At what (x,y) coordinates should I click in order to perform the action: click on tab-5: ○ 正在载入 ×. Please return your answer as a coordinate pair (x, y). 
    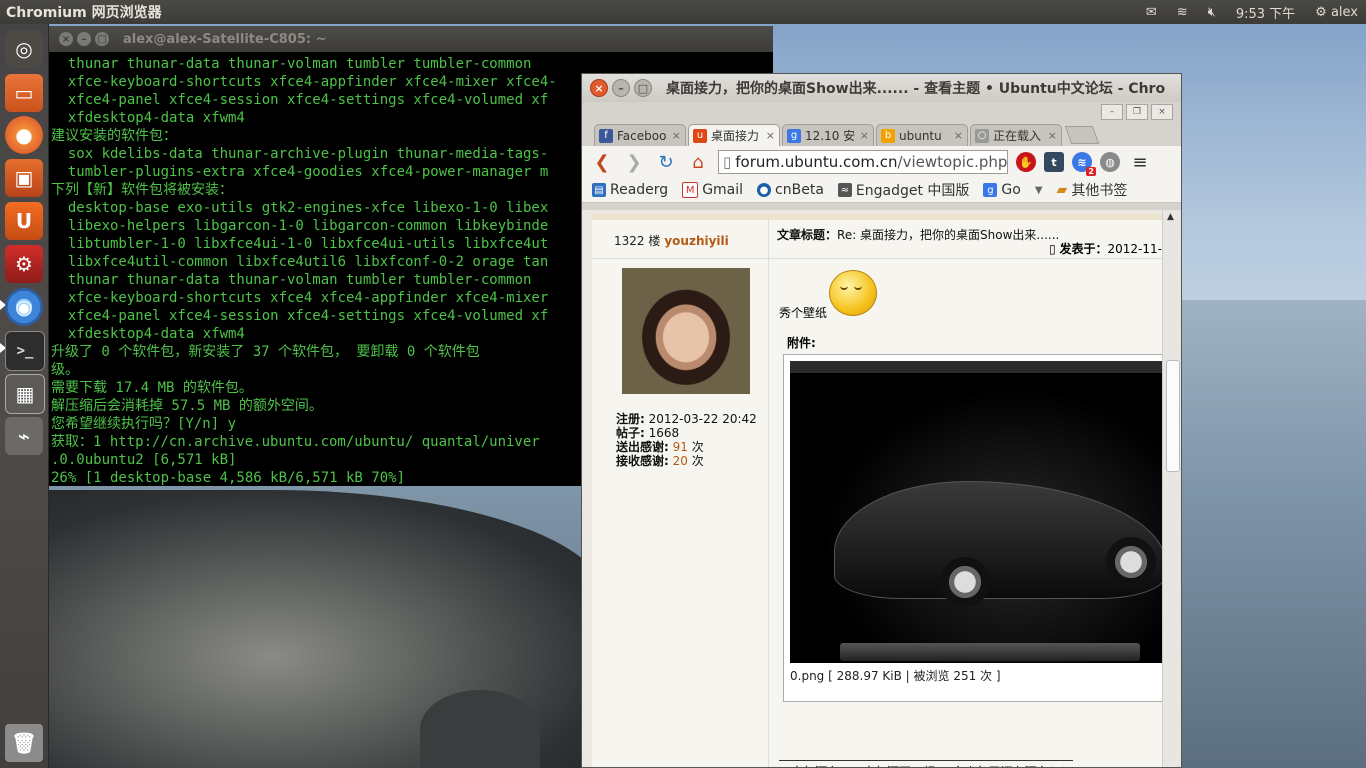
    Looking at the image, I should click on (1016, 135).